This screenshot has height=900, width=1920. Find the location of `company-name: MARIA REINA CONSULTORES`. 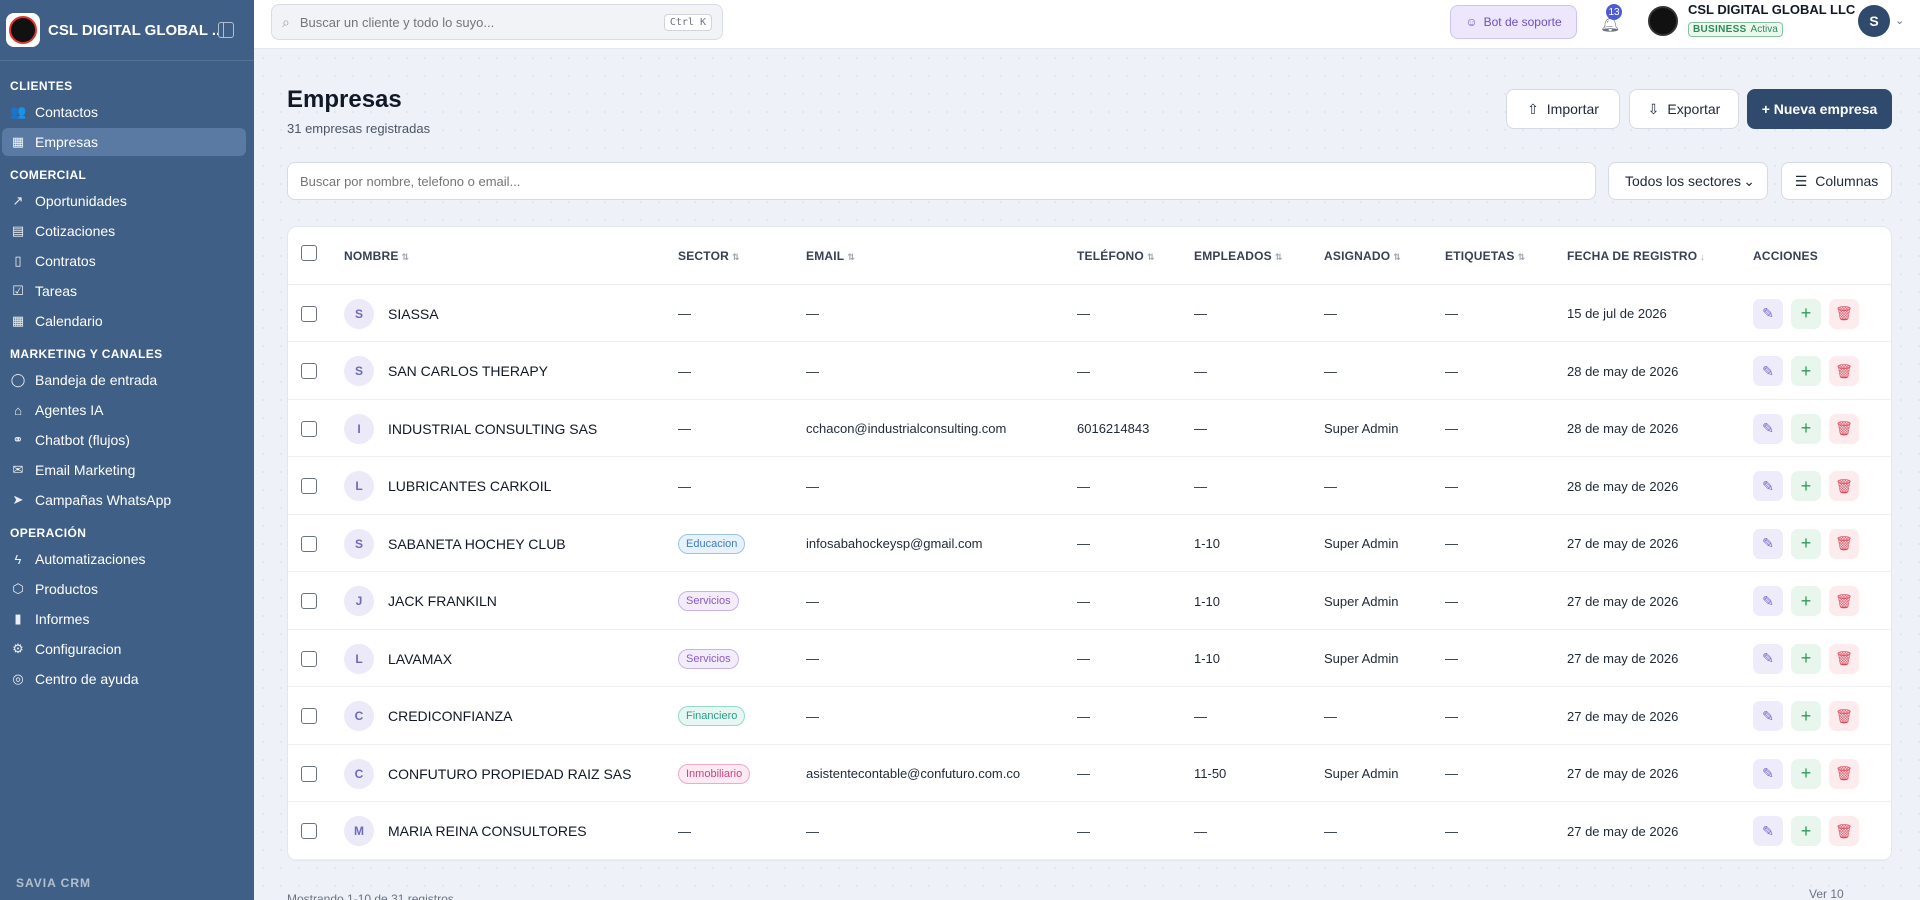

company-name: MARIA REINA CONSULTORES is located at coordinates (487, 831).